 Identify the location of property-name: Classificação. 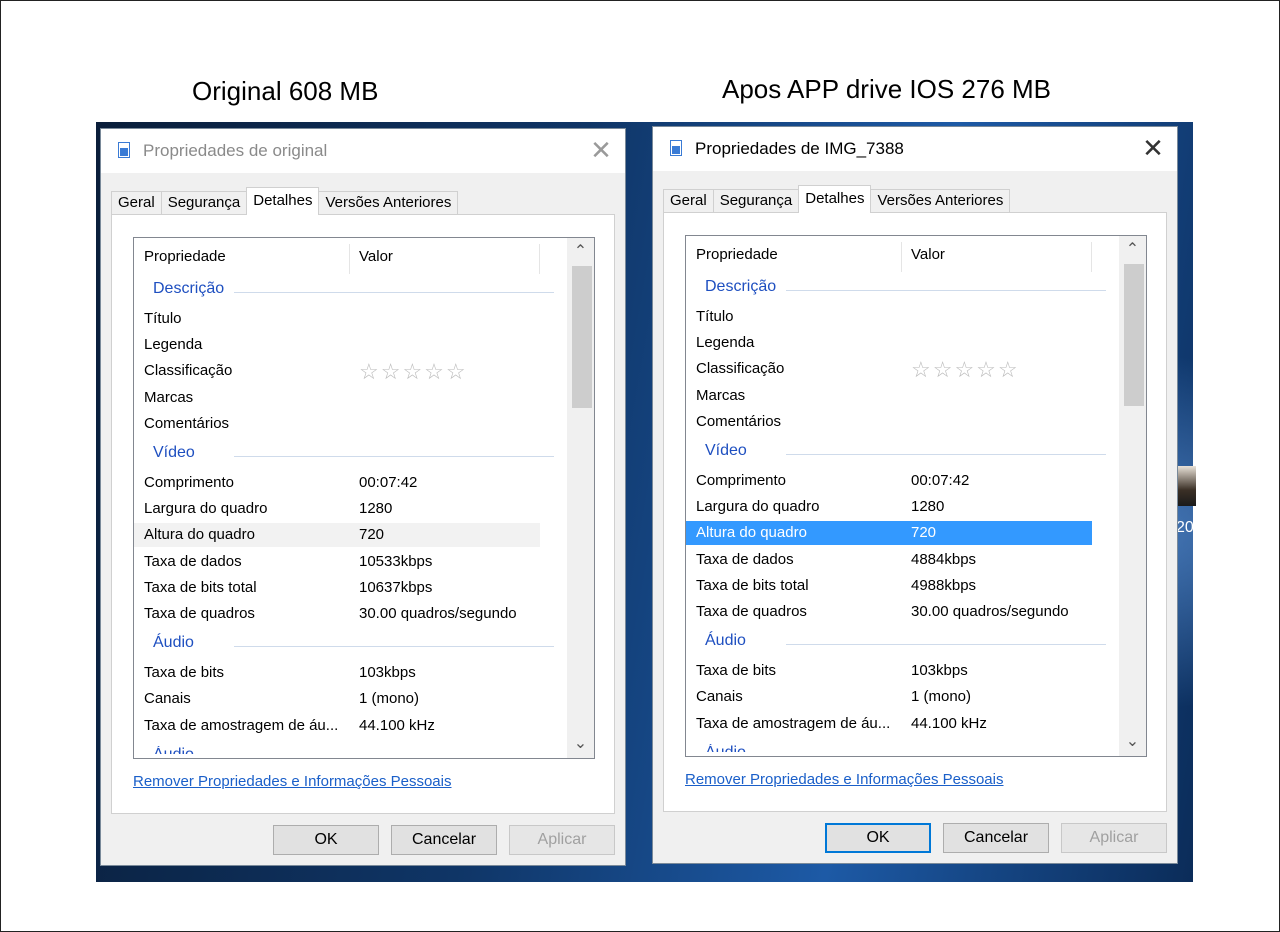
(188, 371).